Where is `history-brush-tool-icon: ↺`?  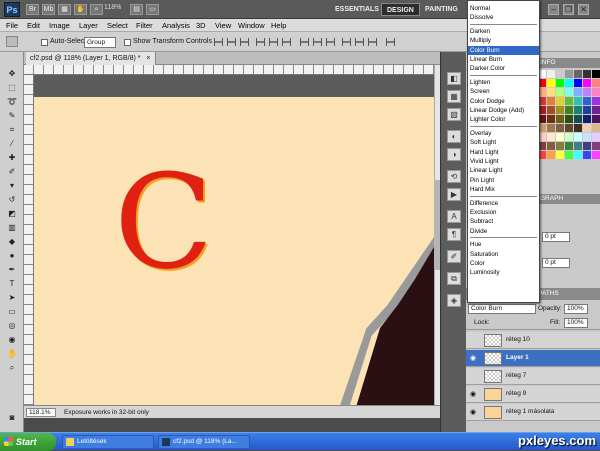 history-brush-tool-icon: ↺ is located at coordinates (12, 199).